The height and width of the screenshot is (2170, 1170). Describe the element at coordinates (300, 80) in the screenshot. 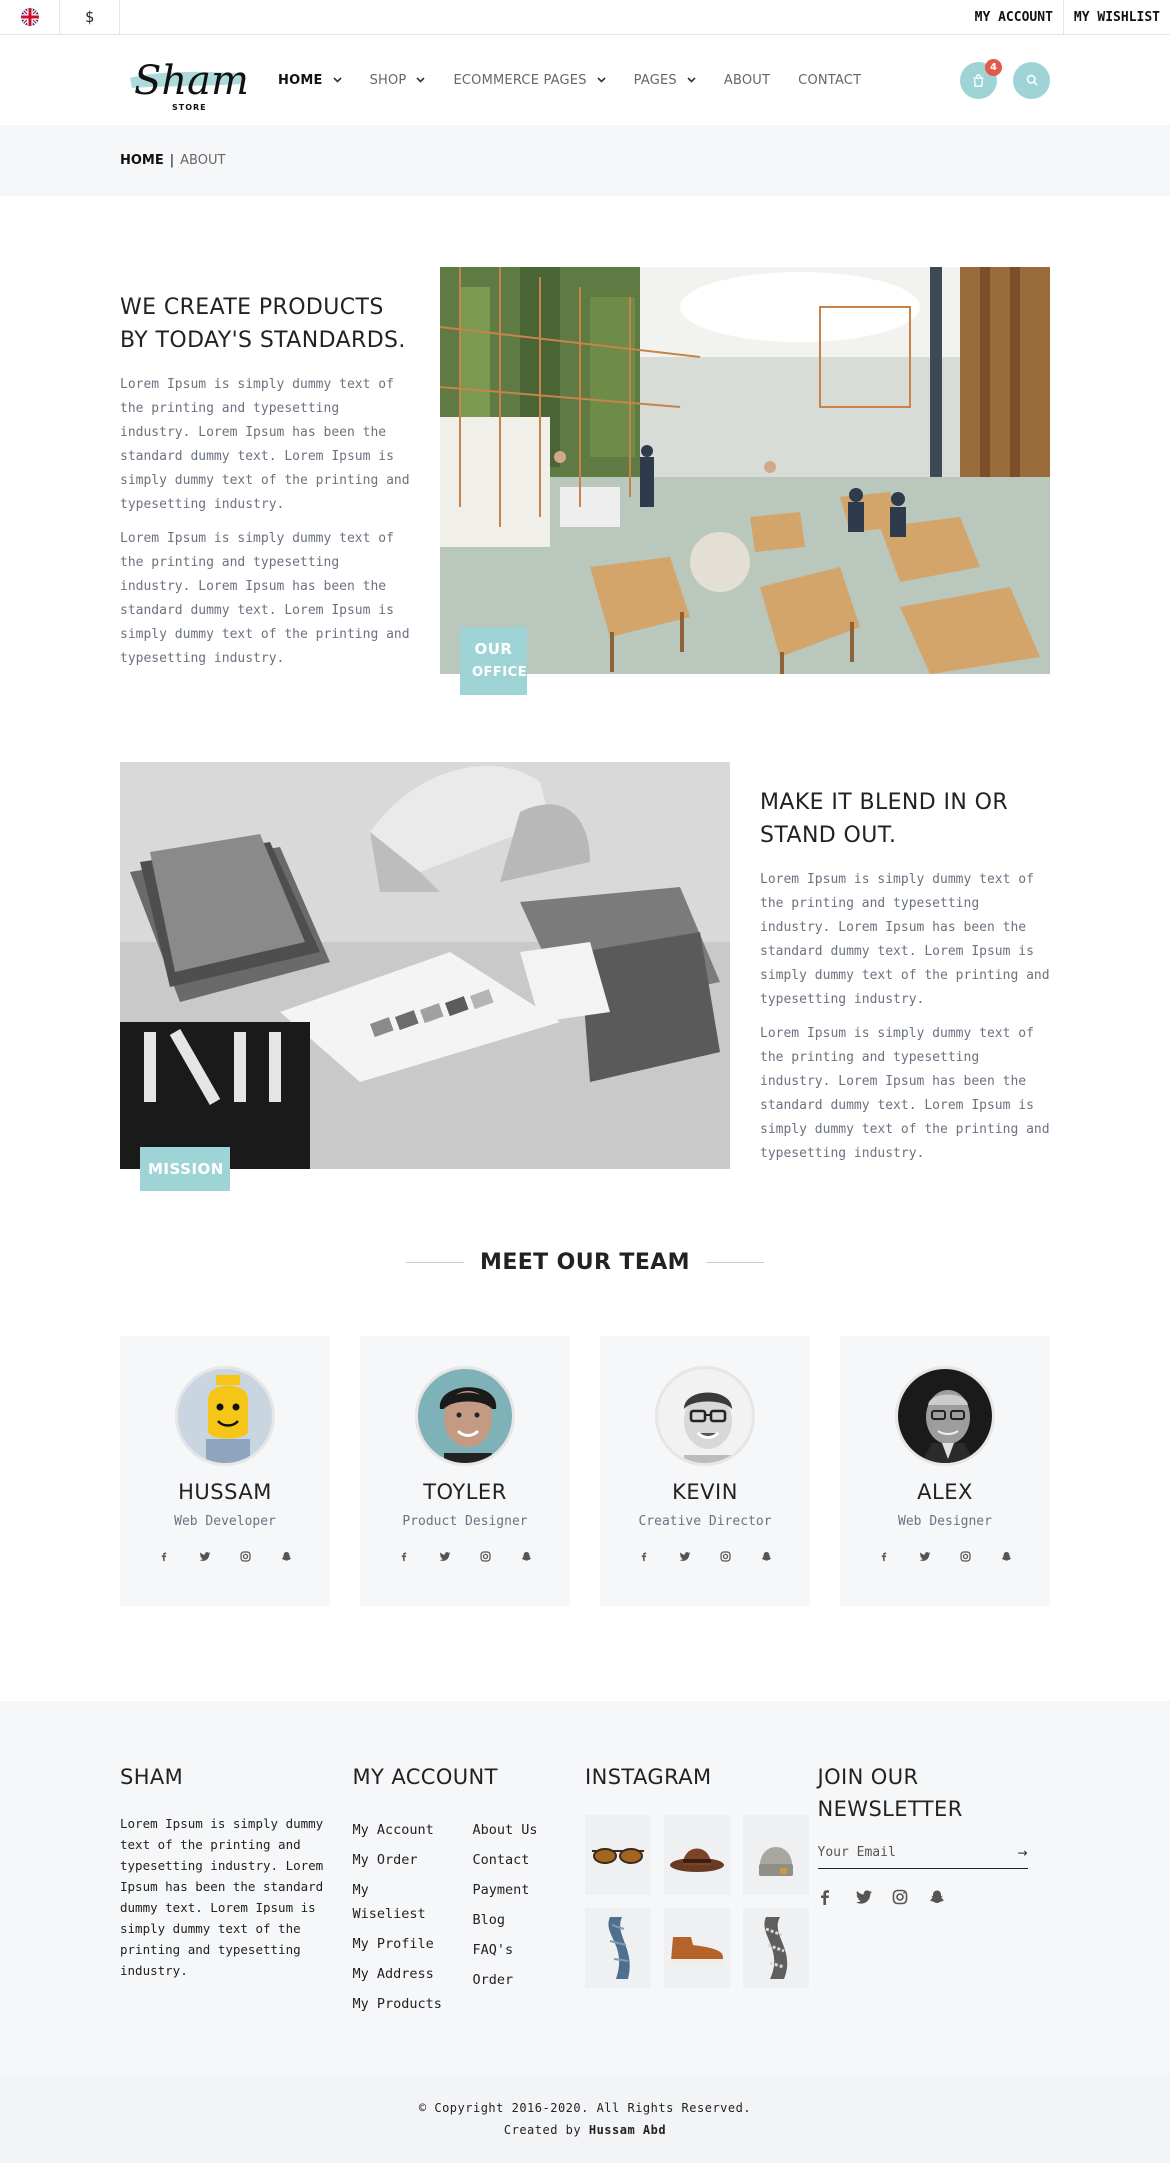

I see `nav-label: HOME` at that location.